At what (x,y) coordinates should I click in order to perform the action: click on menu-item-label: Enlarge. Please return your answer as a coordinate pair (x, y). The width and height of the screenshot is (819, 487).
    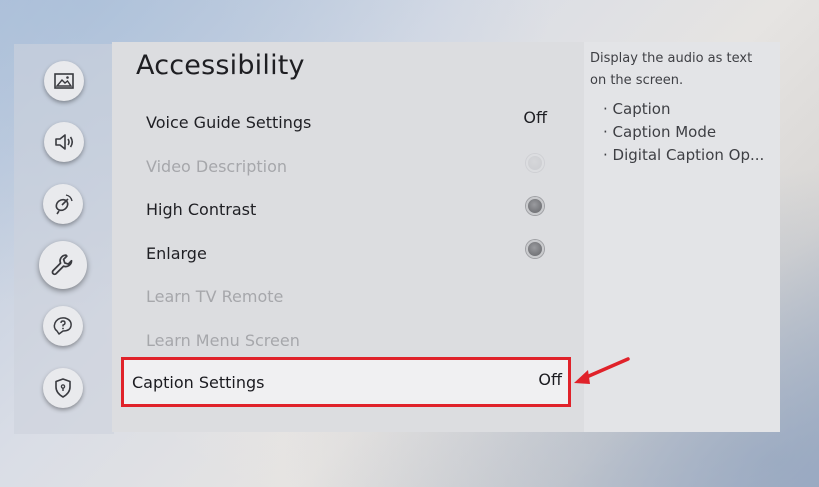
    Looking at the image, I should click on (176, 253).